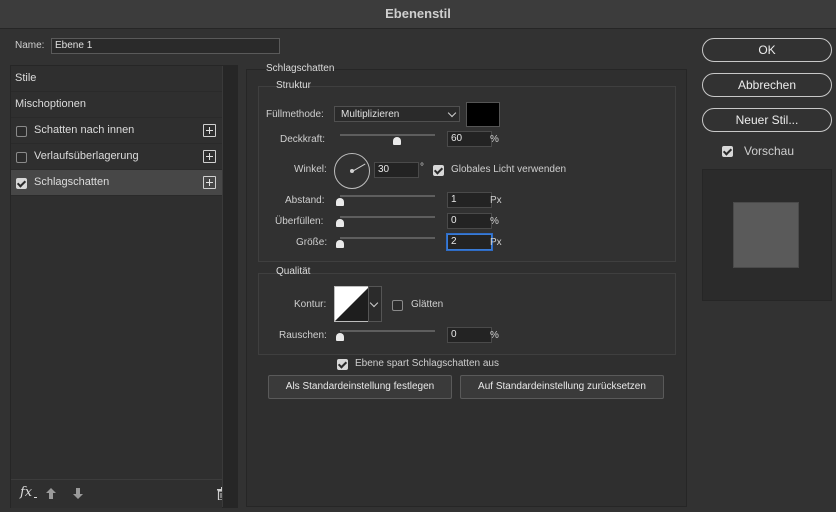 The image size is (836, 512). I want to click on antialias-label: Glätten, so click(427, 304).